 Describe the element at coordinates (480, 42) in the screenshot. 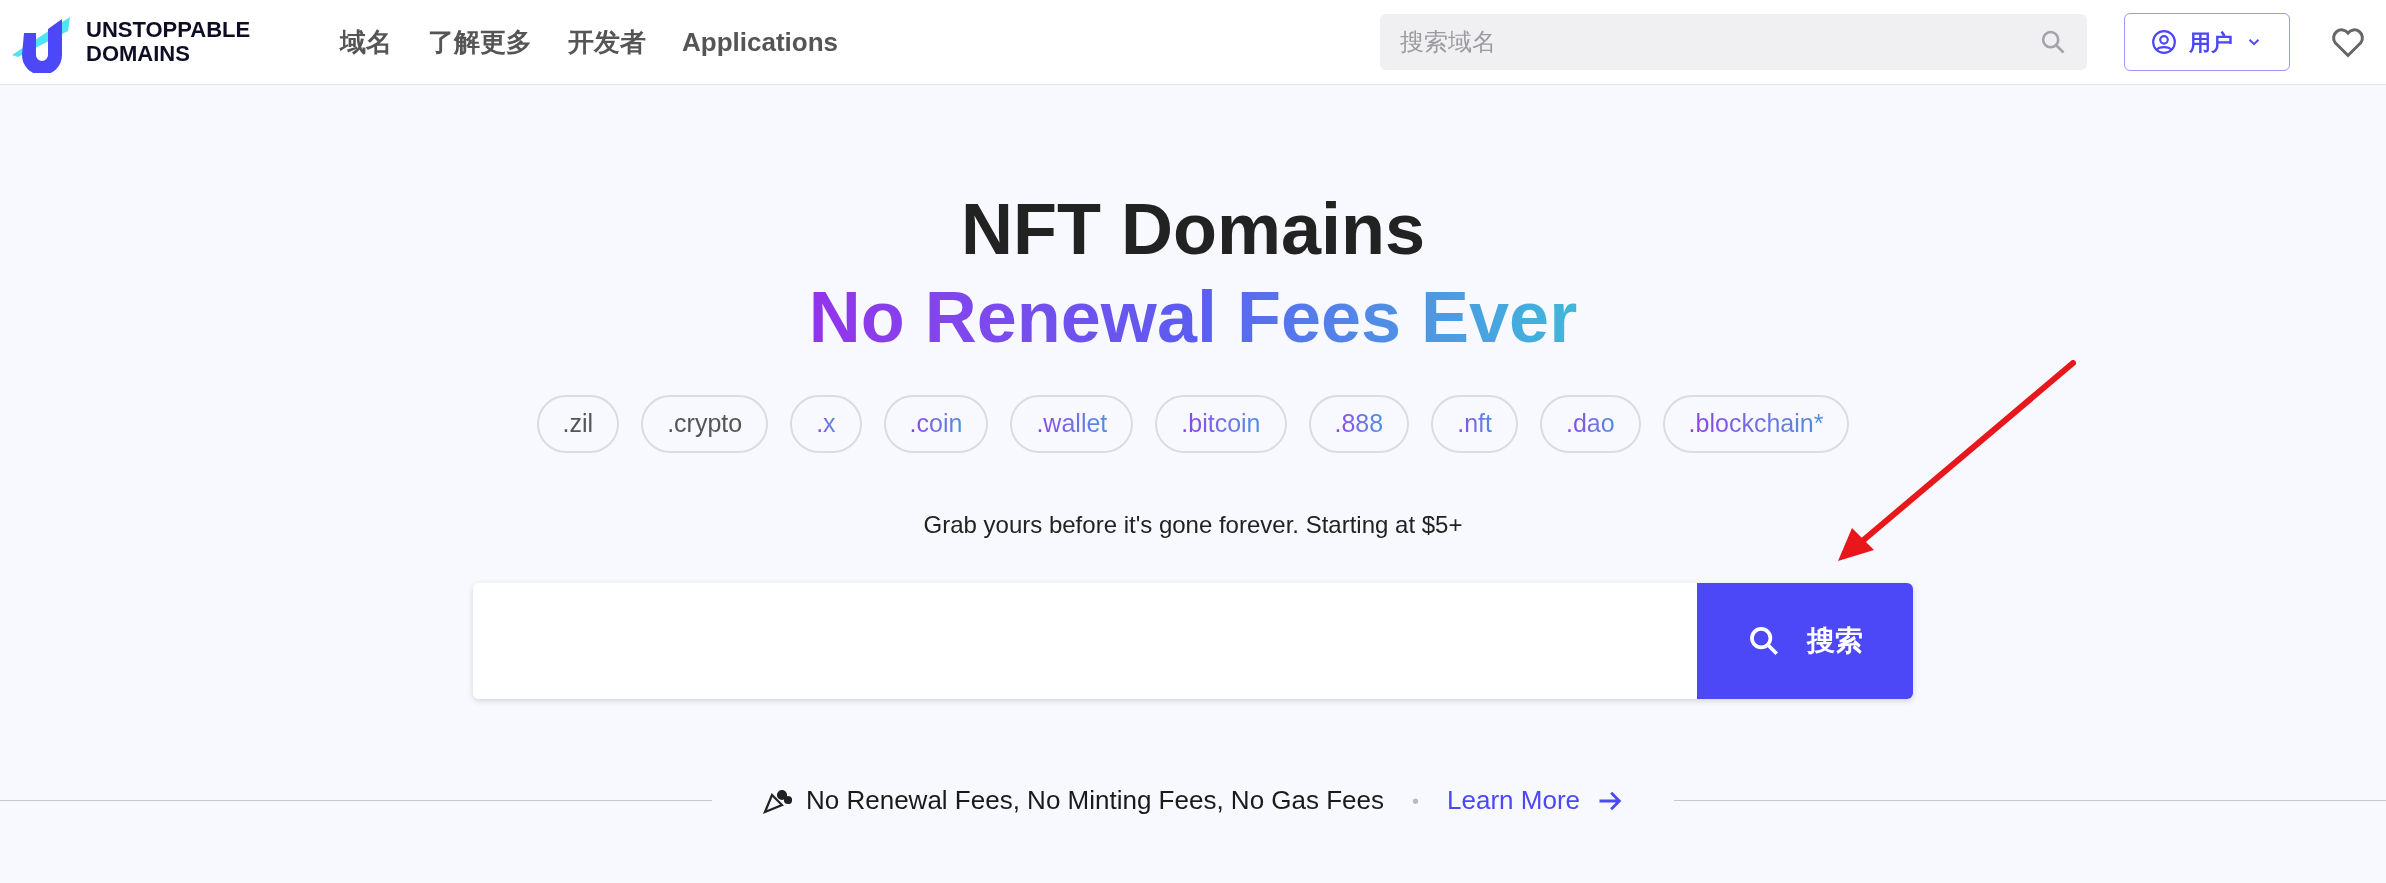

I see `nav-link: 了解更多` at that location.